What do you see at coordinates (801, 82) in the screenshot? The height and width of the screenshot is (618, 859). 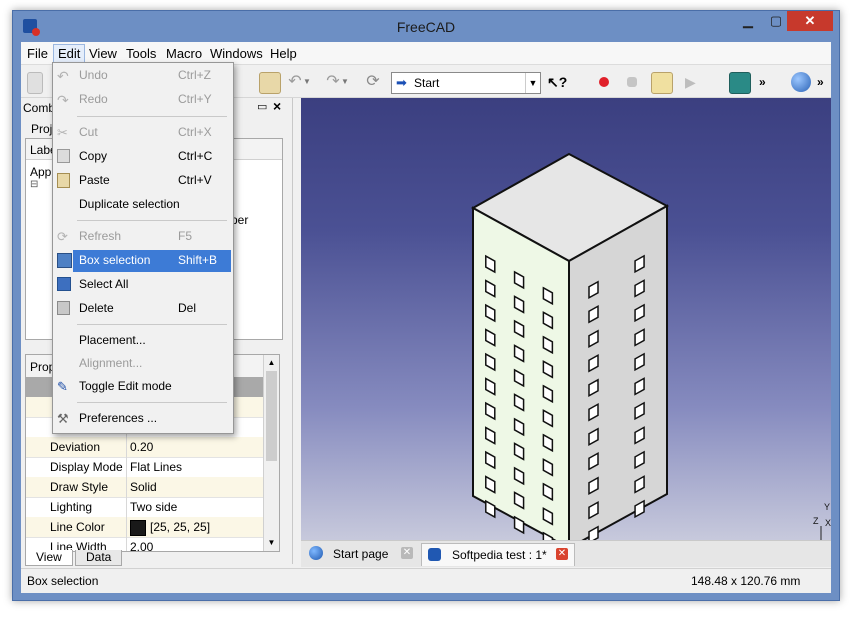 I see `web-globe-icon` at bounding box center [801, 82].